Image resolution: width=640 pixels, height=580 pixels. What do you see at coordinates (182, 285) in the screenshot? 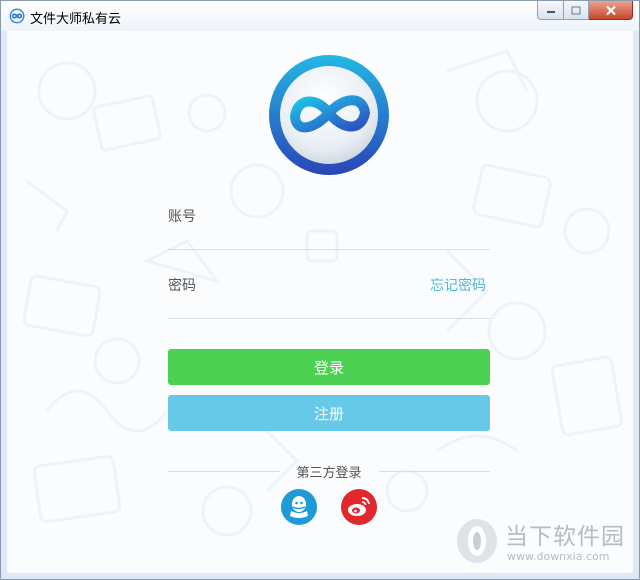
I see `password-label: 密码` at bounding box center [182, 285].